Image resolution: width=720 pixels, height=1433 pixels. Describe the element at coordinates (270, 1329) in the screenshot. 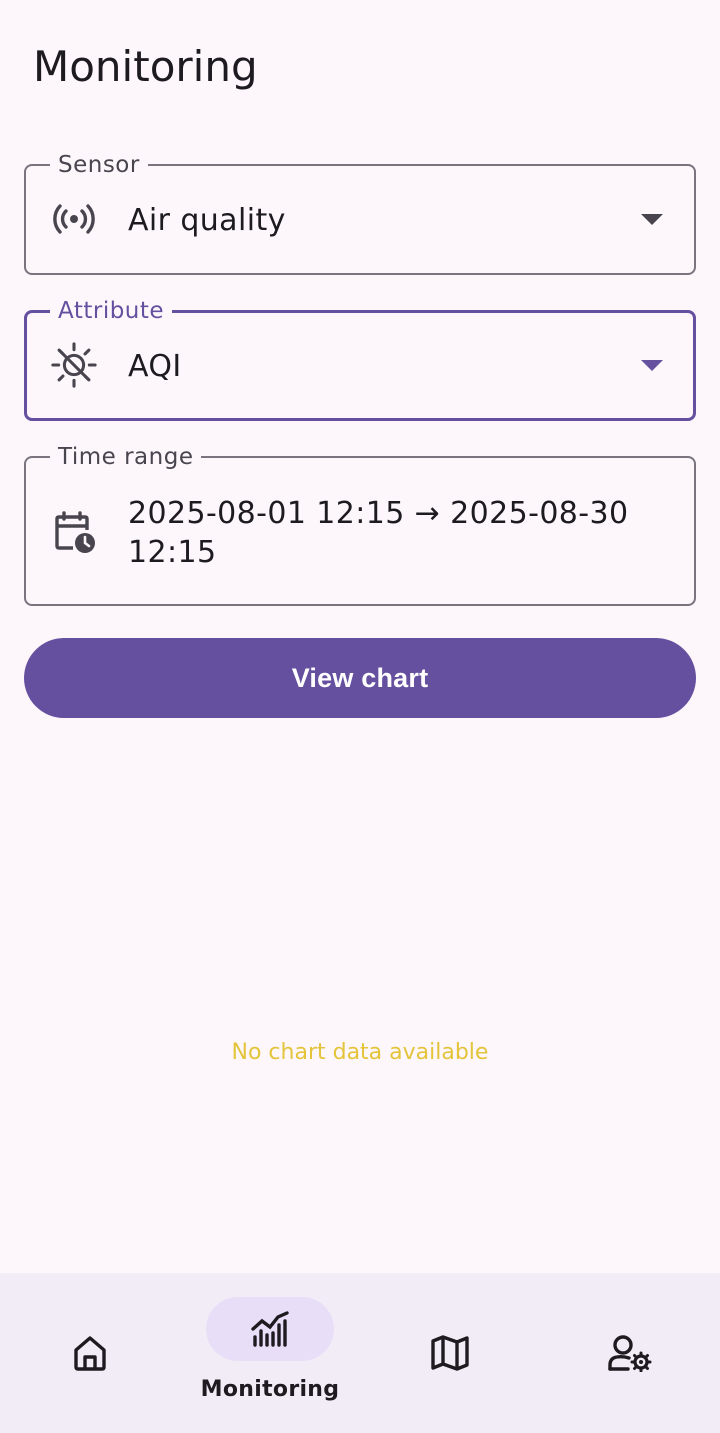

I see `chart-icon` at that location.